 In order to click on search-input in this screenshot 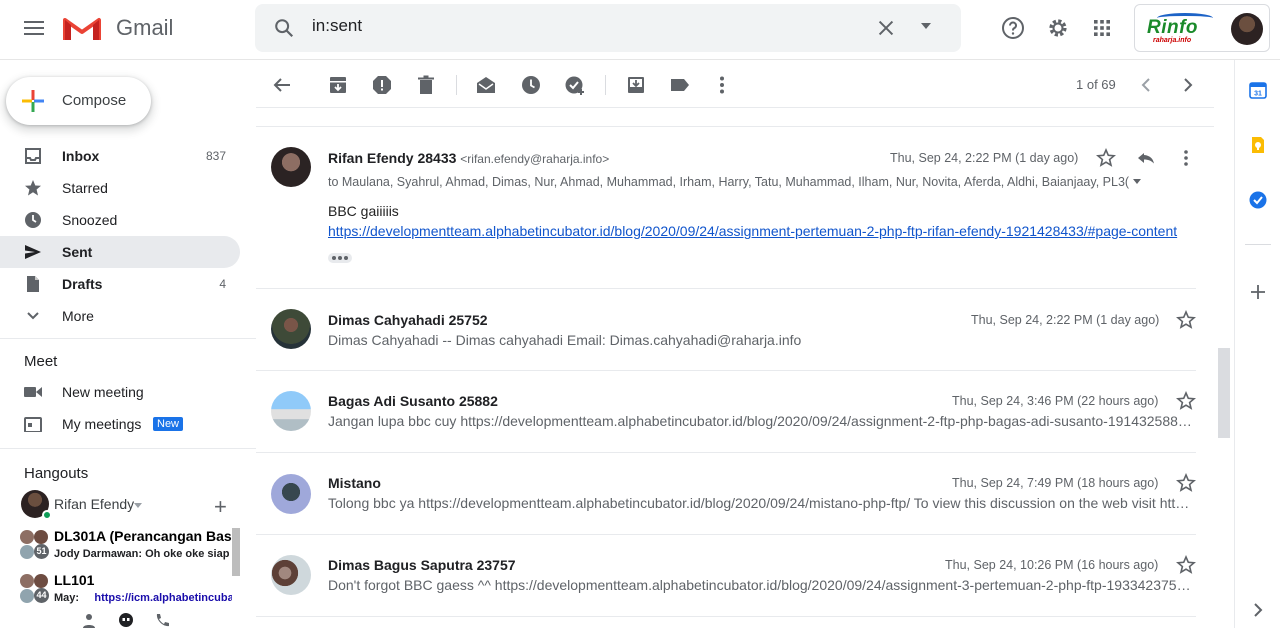, I will do `click(562, 26)`.